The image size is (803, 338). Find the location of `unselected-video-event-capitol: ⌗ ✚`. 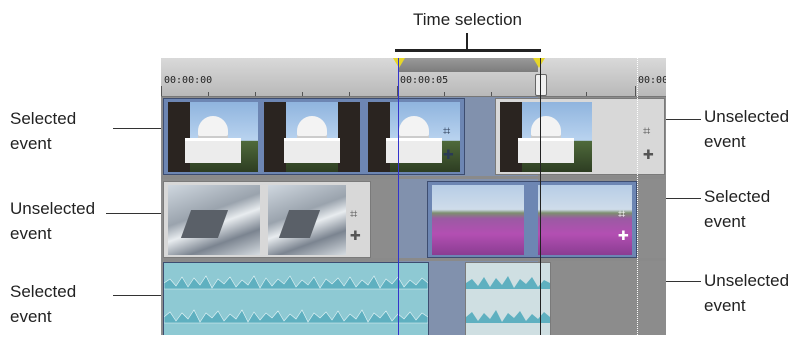

unselected-video-event-capitol: ⌗ ✚ is located at coordinates (580, 136).